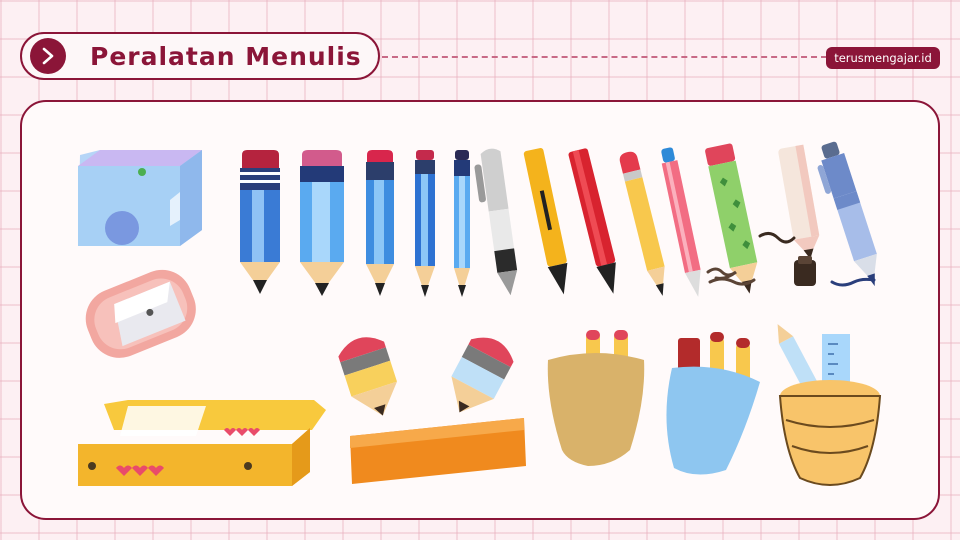 The image size is (960, 540). I want to click on ruler-icon, so click(438, 451).